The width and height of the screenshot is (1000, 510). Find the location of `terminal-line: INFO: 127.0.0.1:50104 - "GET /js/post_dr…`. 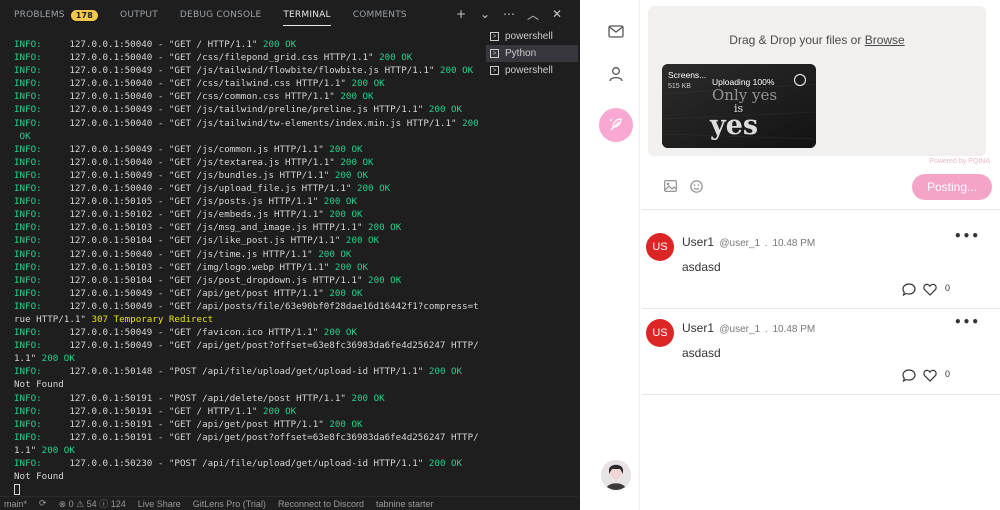

terminal-line: INFO: 127.0.0.1:50104 - "GET /js/post_dr… is located at coordinates (249, 280).